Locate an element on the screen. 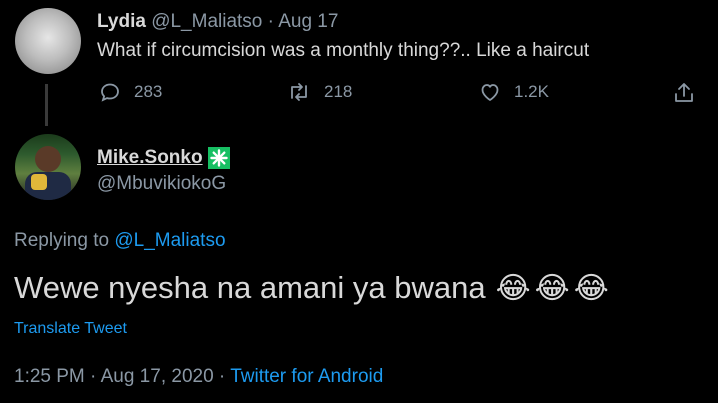 This screenshot has height=403, width=718. like-action: 1.2K is located at coordinates (513, 92).